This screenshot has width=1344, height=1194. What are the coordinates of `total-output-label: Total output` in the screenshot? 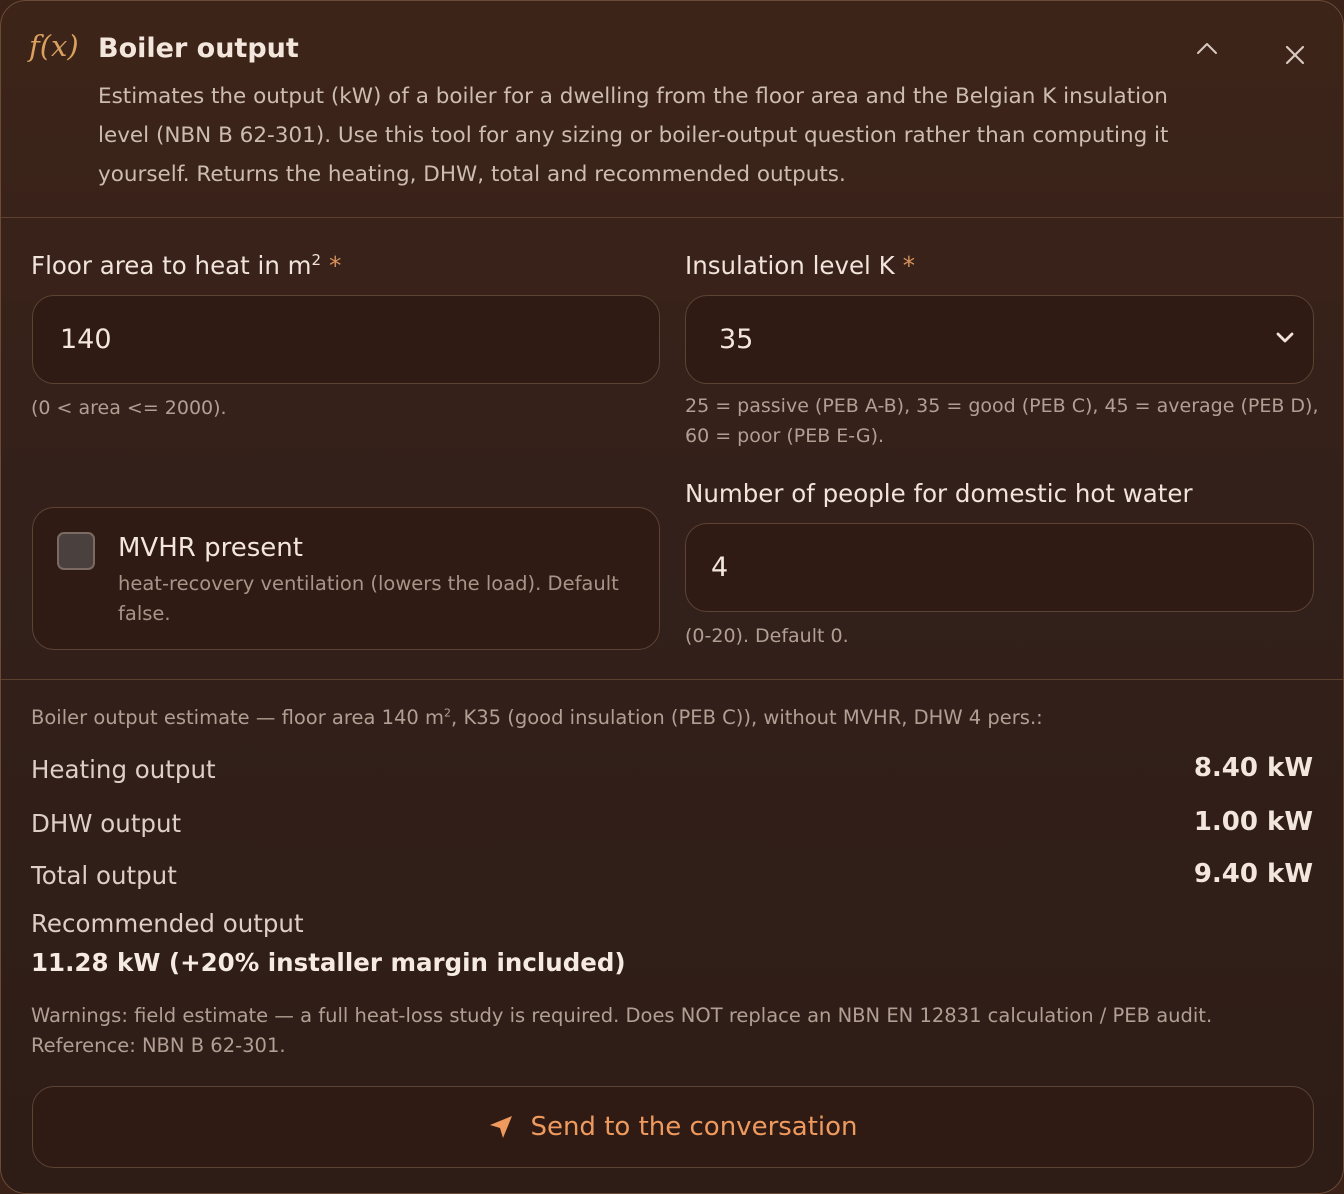 It's located at (104, 875).